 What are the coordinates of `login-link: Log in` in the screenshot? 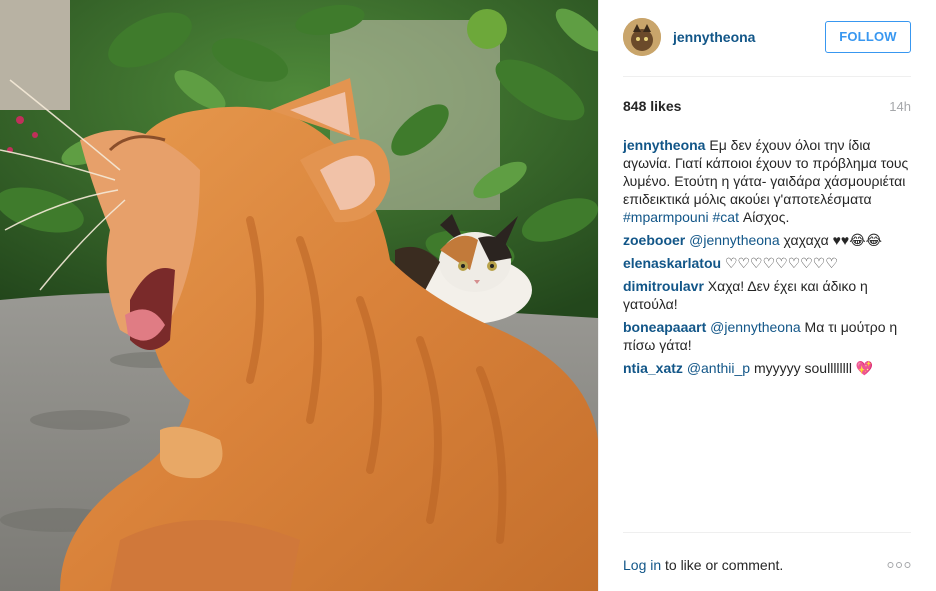 It's located at (642, 565).